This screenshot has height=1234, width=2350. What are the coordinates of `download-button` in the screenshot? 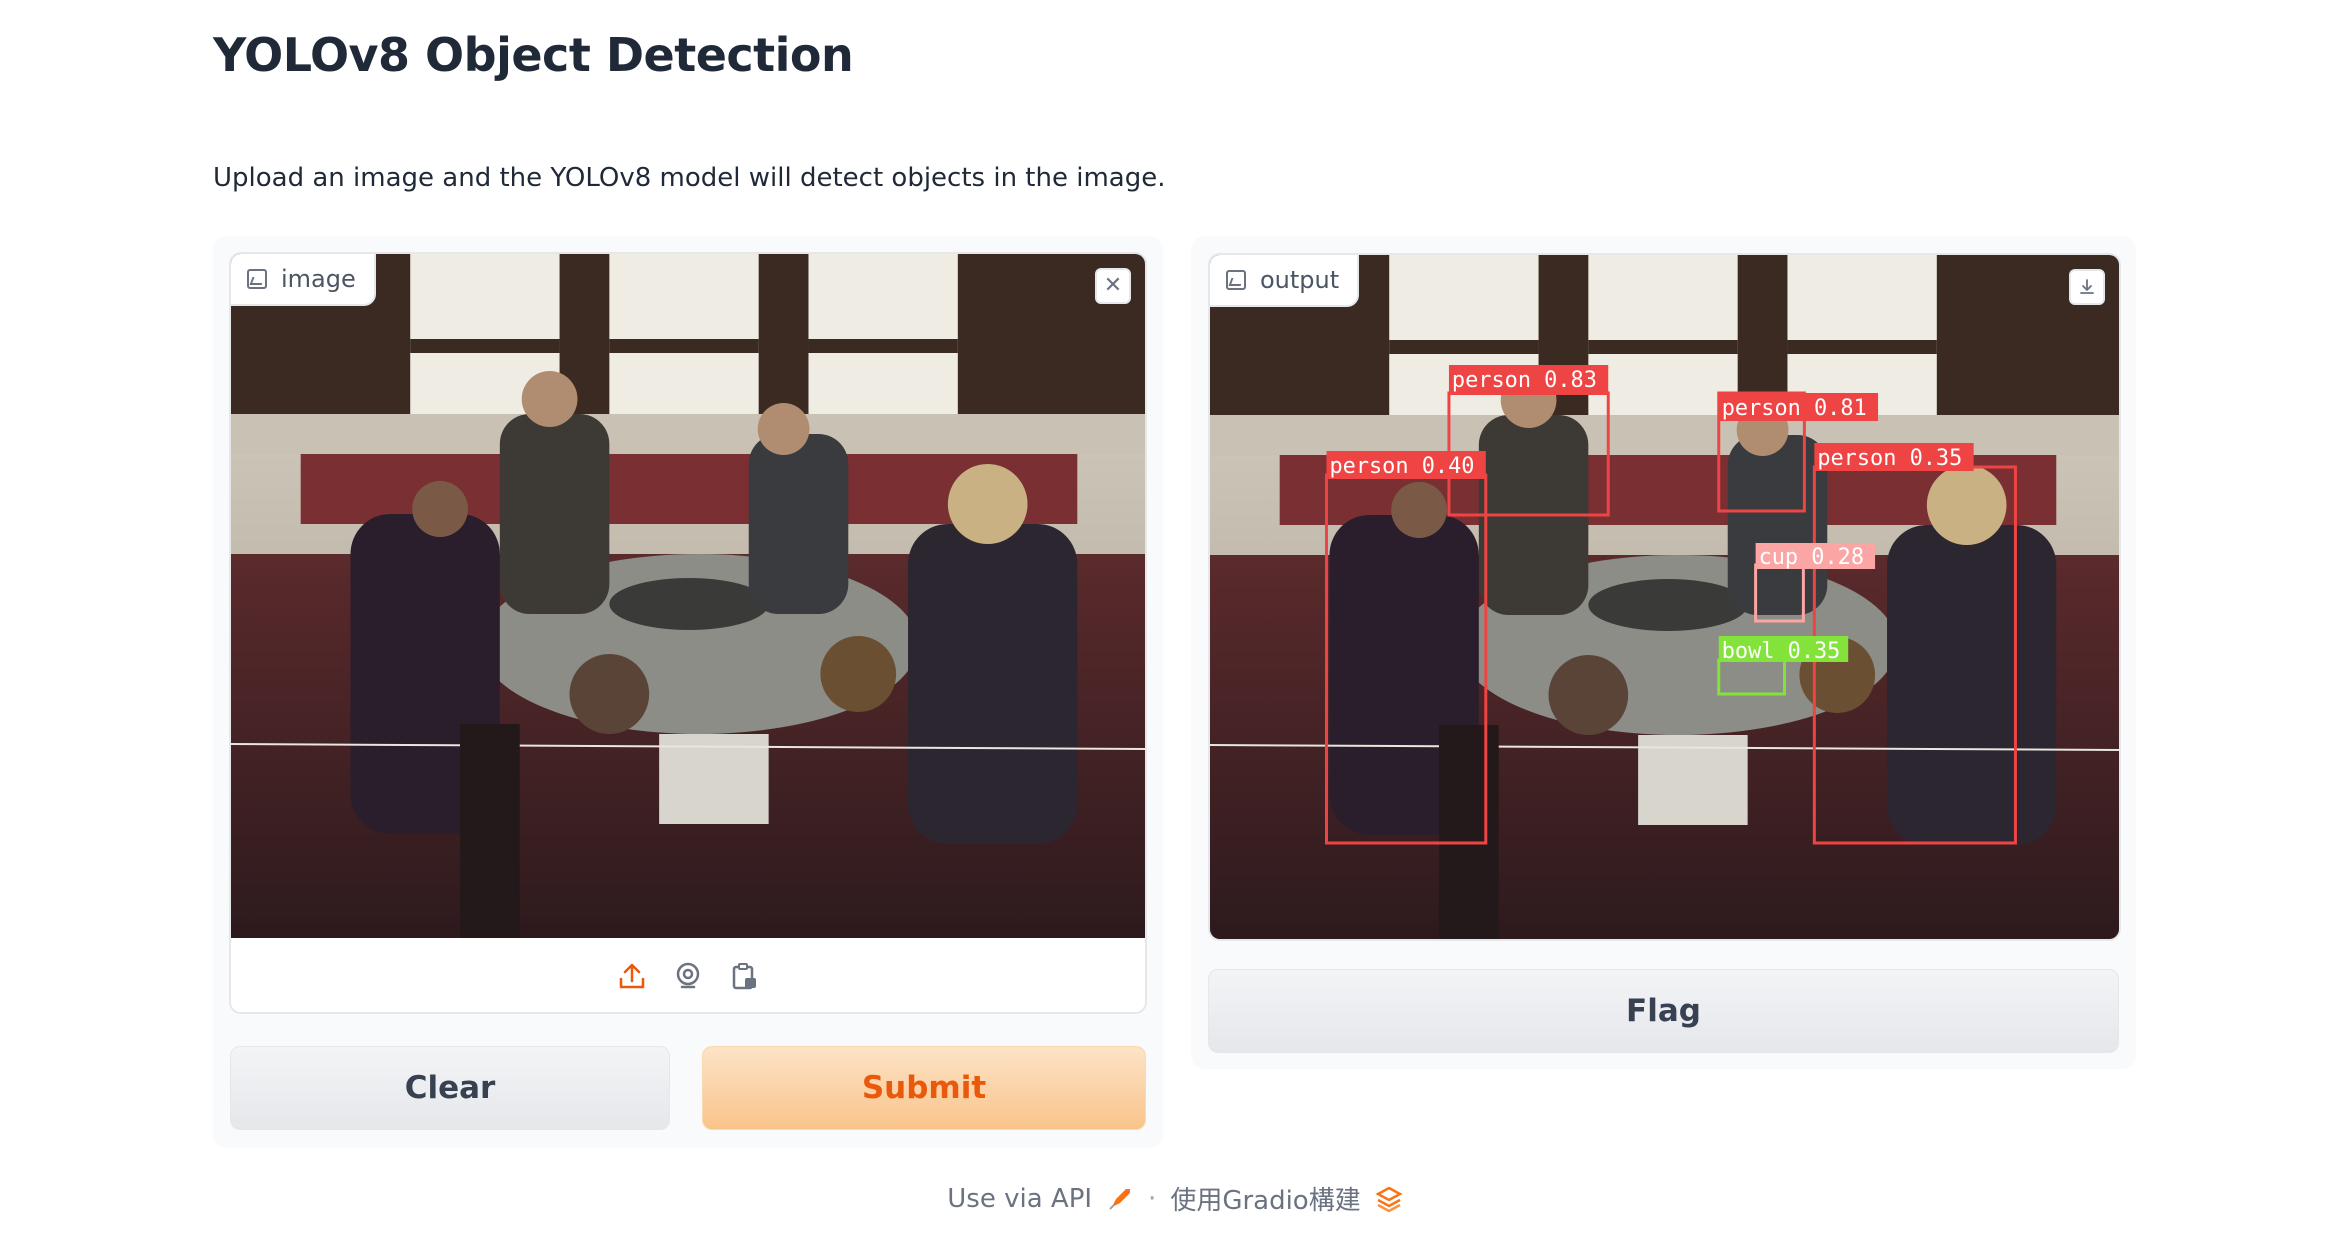 It's located at (2087, 287).